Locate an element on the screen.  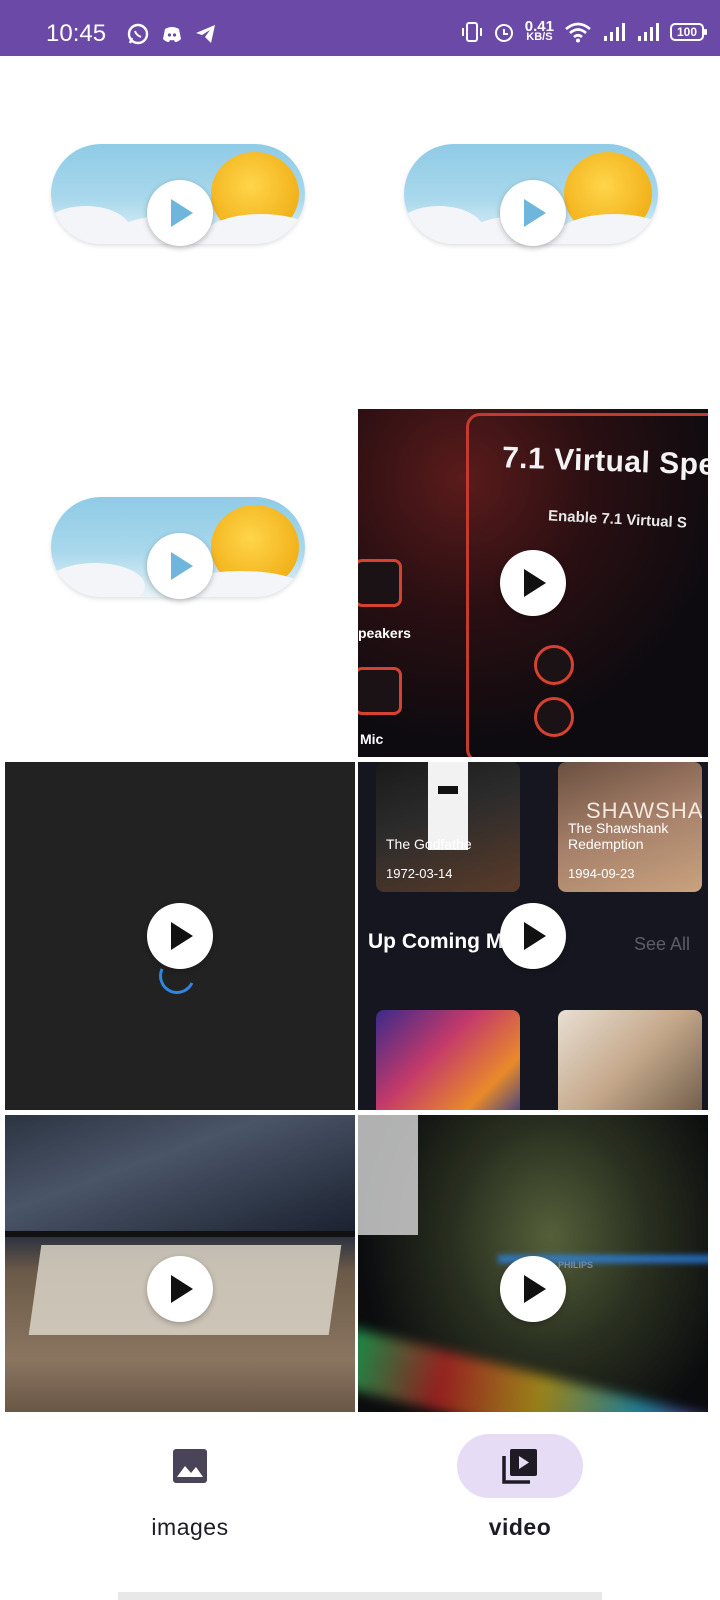
notification-icons is located at coordinates (172, 34).